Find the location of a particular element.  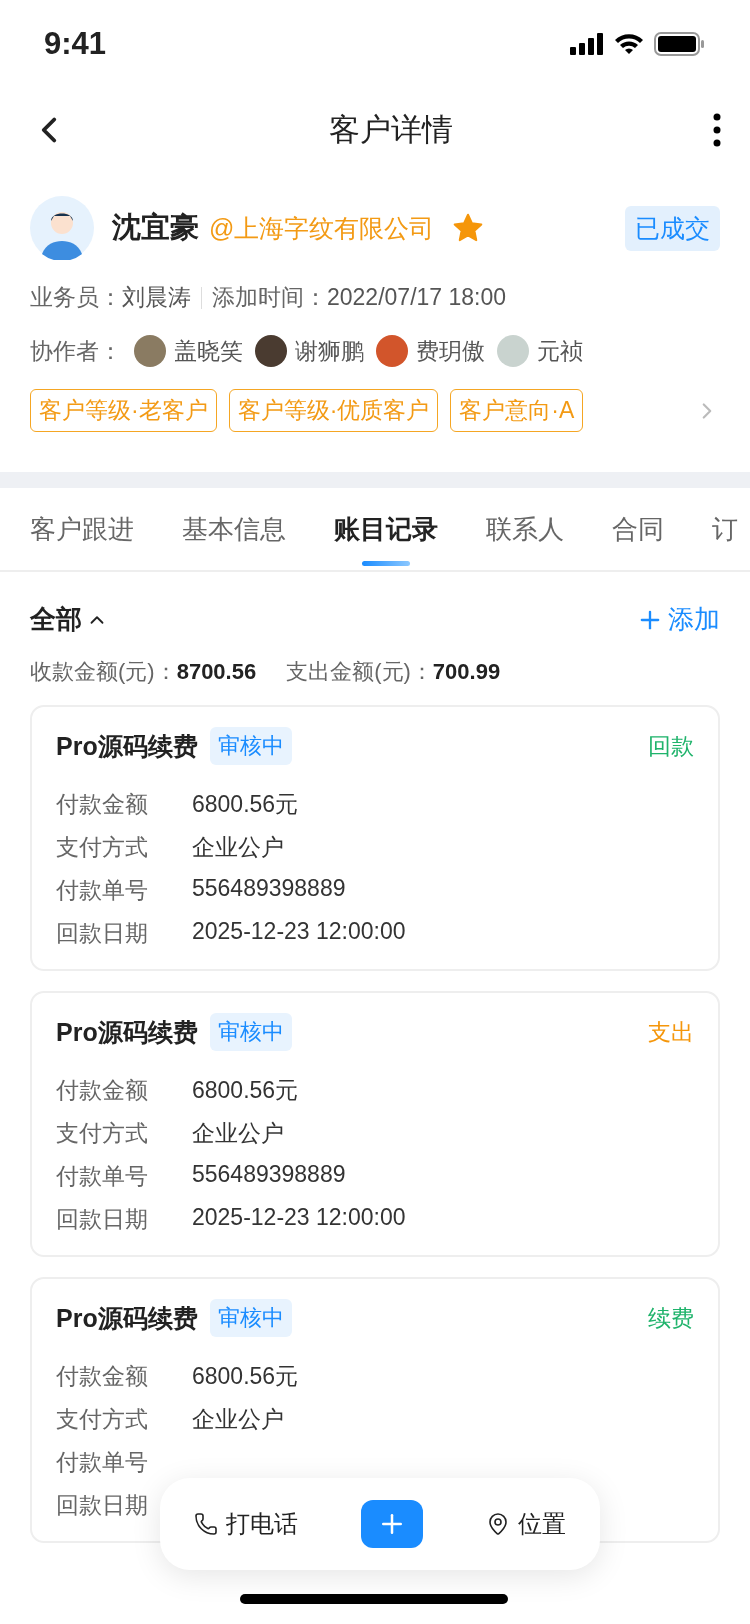

phone-icon is located at coordinates (206, 1524).